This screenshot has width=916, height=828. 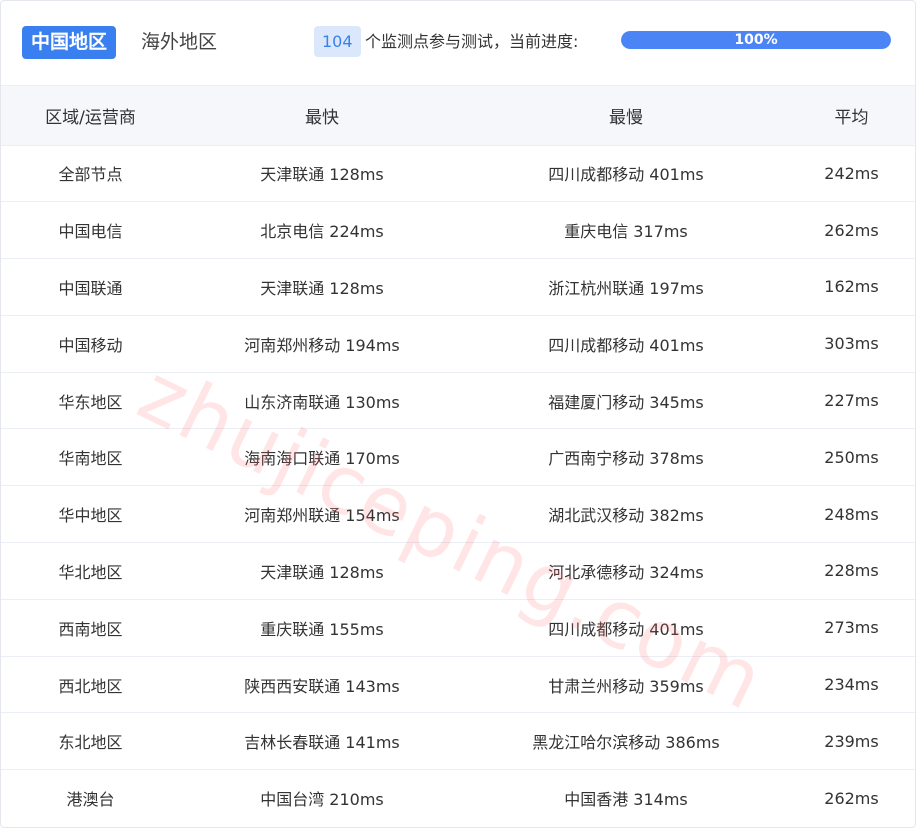 I want to click on table-row: 华中地区 河南郑州联通 154ms 湖北武汉移动 382ms 248ms, so click(x=458, y=514).